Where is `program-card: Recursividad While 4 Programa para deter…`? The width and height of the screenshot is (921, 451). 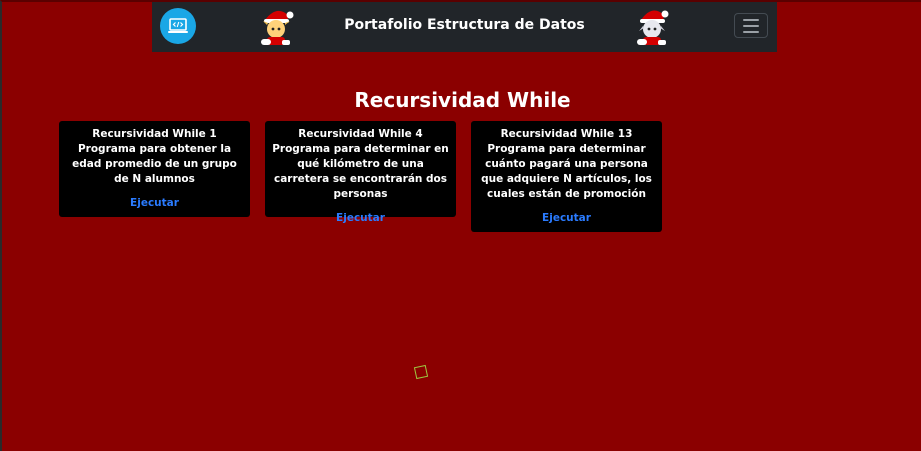
program-card: Recursividad While 4 Programa para deter… is located at coordinates (360, 172).